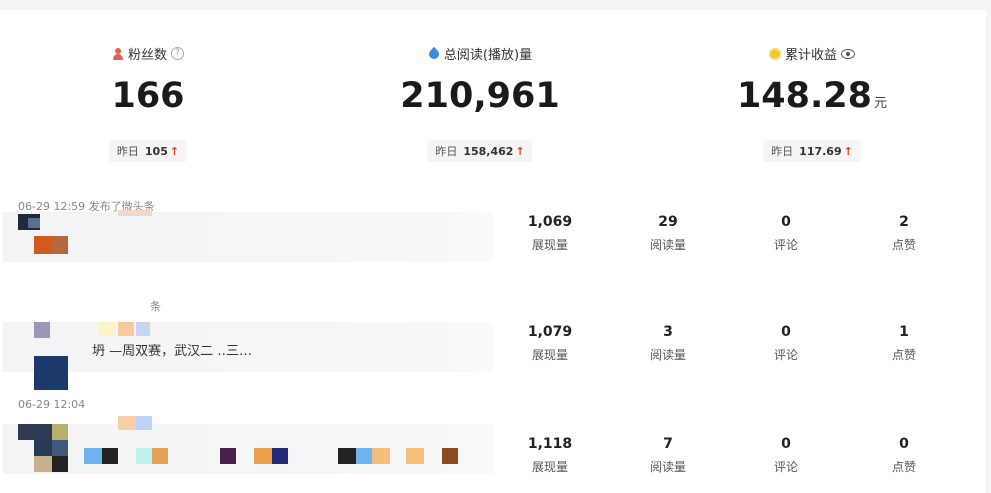  Describe the element at coordinates (550, 444) in the screenshot. I see `impressions-value: 1,118` at that location.